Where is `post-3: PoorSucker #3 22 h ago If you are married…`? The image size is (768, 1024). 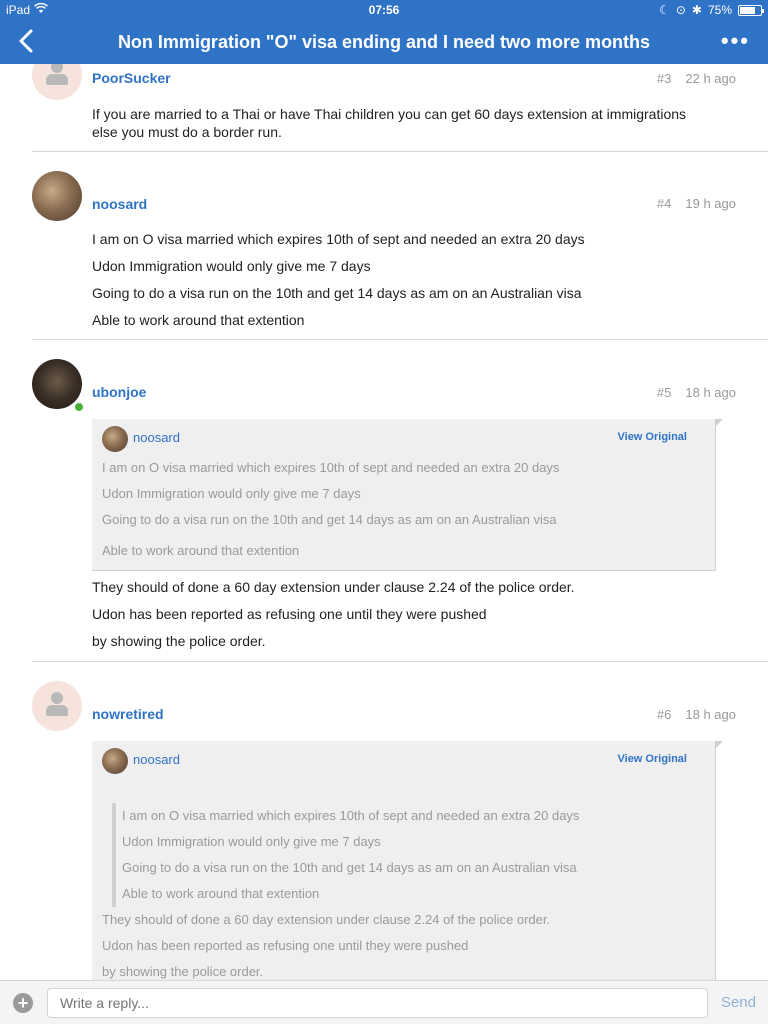 post-3: PoorSucker #3 22 h ago If you are married… is located at coordinates (400, 100).